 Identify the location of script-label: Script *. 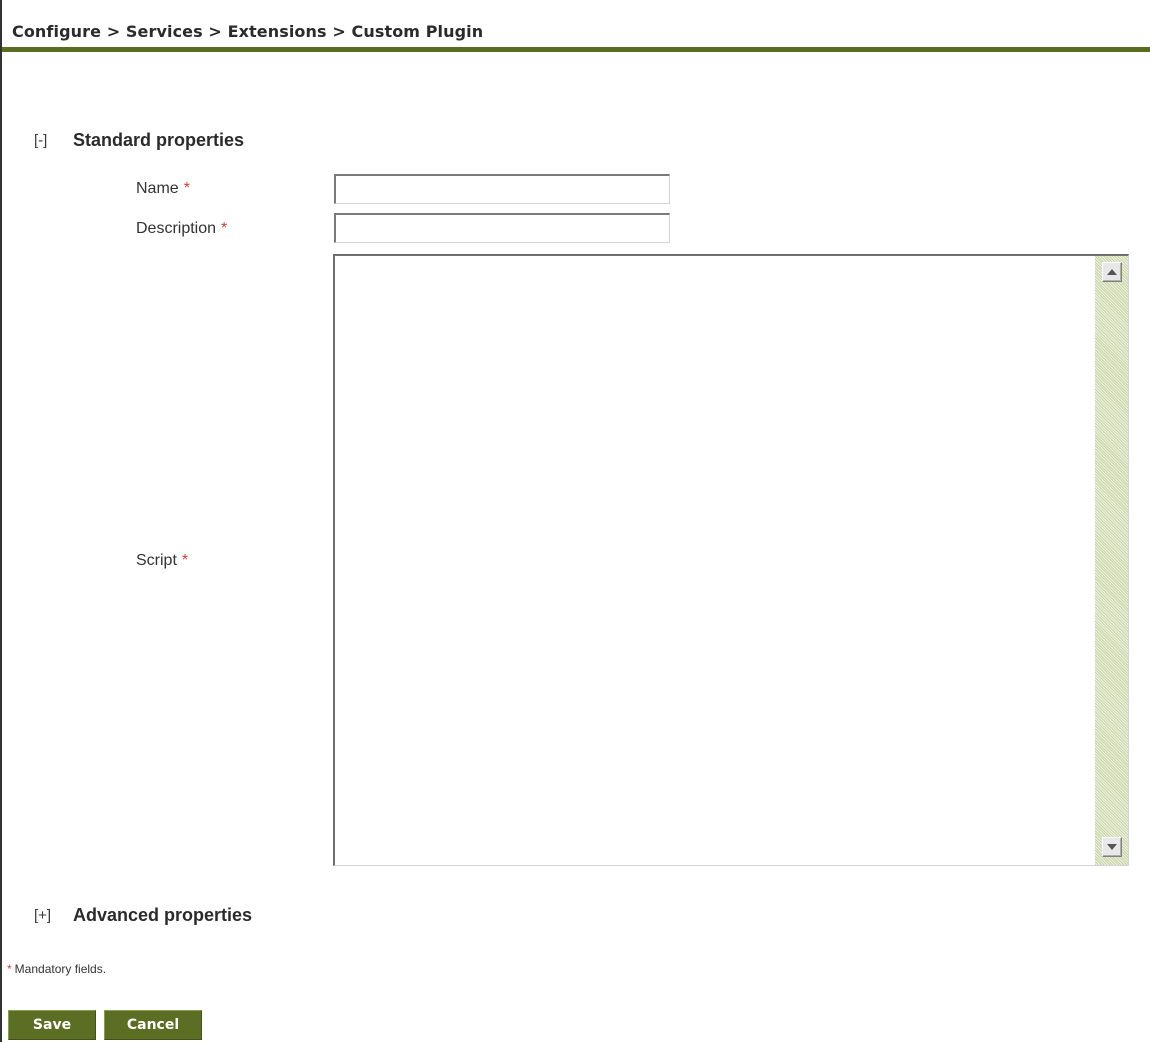
(162, 561).